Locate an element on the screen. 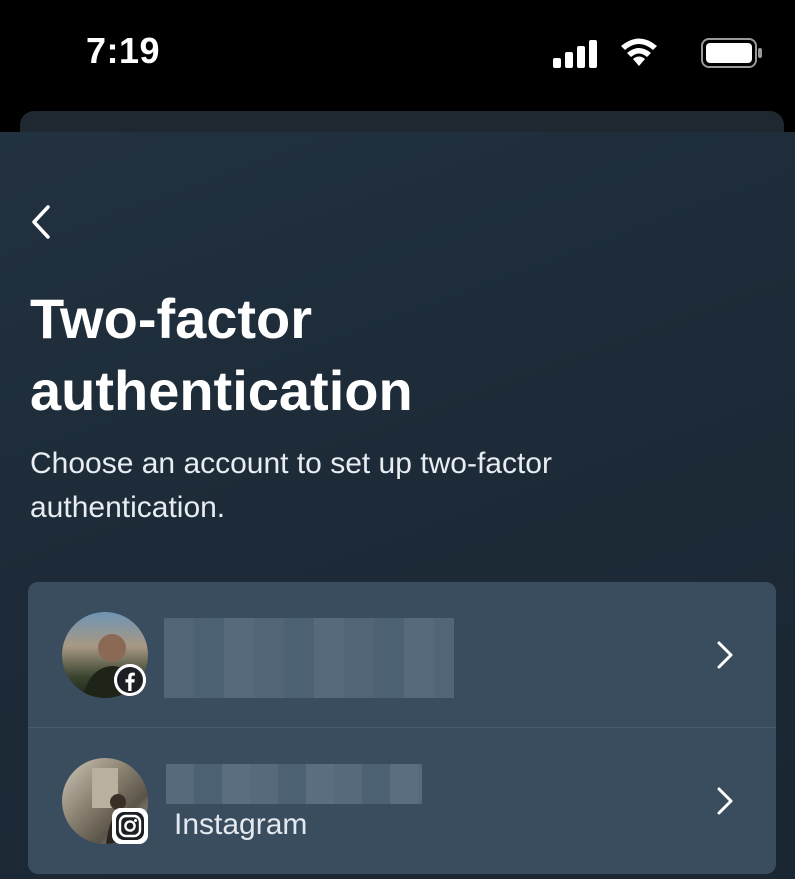  wifi-icon is located at coordinates (639, 52).